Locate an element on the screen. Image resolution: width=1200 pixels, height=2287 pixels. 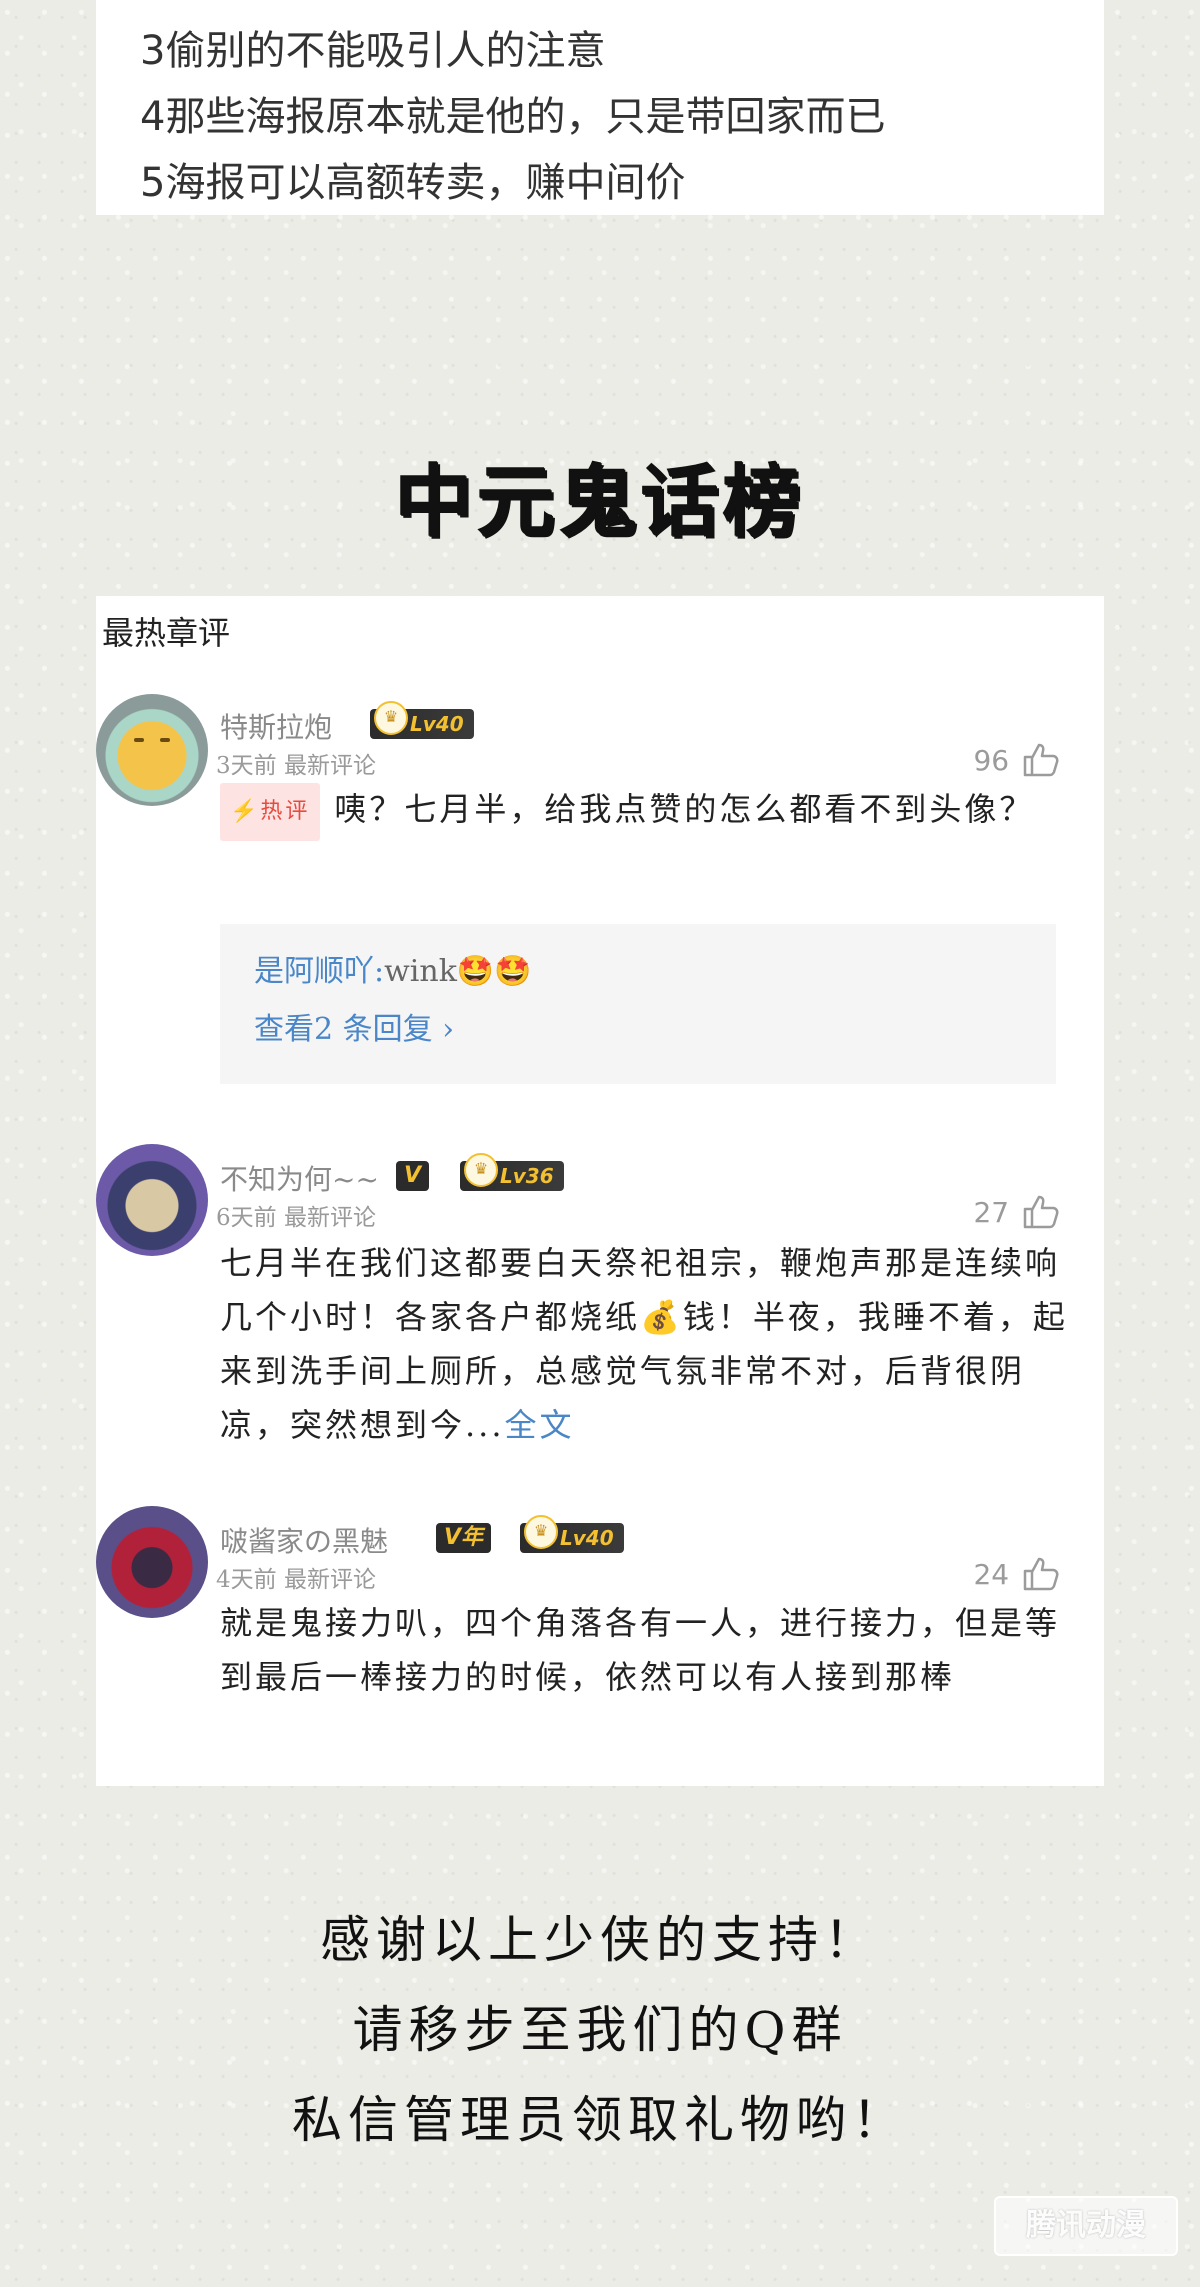
comment-meta: 6天前 最新评论 is located at coordinates (296, 1218).